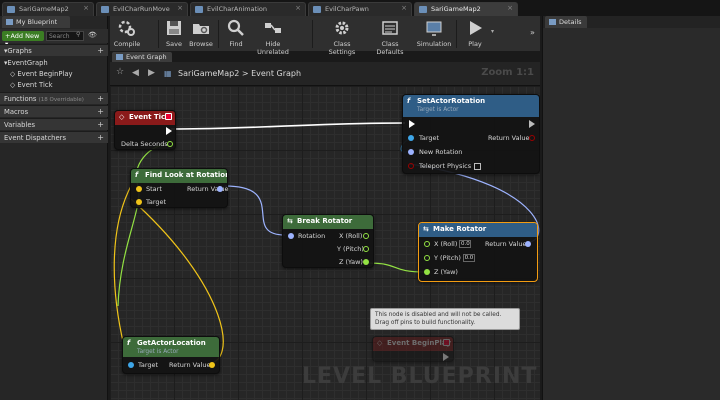 This screenshot has height=400, width=720. I want to click on zoom-level: Zoom 1:1, so click(507, 72).